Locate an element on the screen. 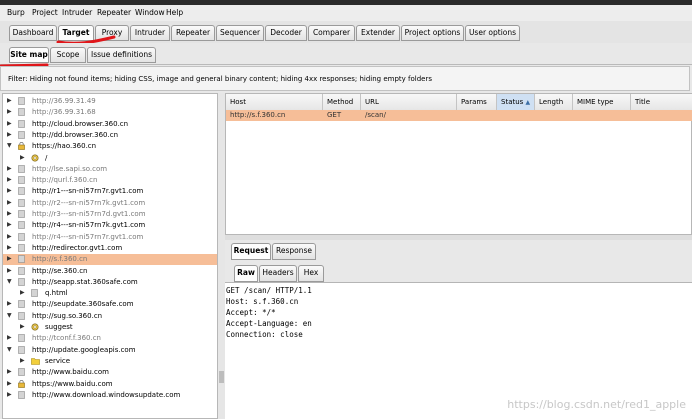 The height and width of the screenshot is (419, 692). tree-node: ▶ http://s.f.360.cn is located at coordinates (110, 260).